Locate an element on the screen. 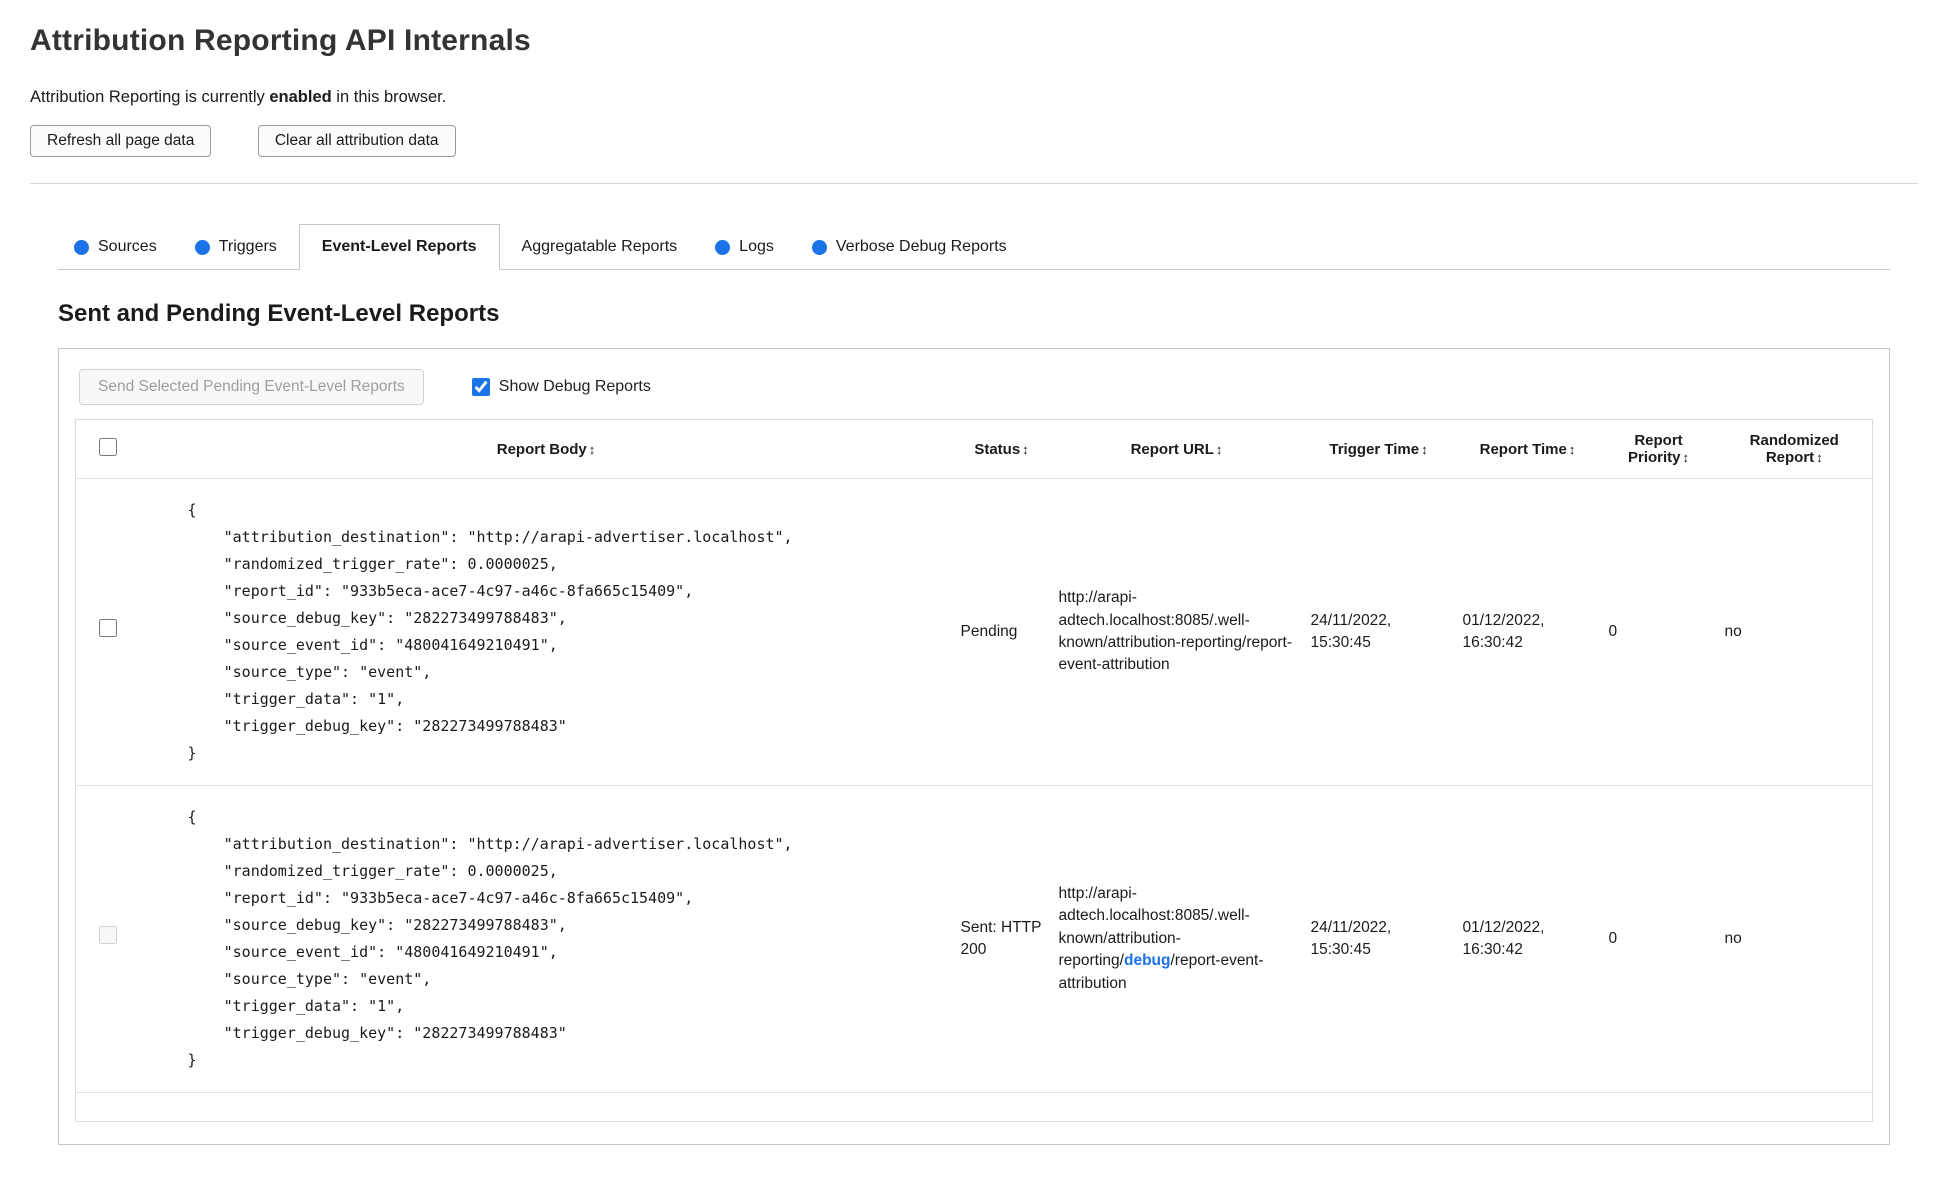  tab-aggregatable-reports-label: Aggregatable Reports is located at coordinates (599, 246).